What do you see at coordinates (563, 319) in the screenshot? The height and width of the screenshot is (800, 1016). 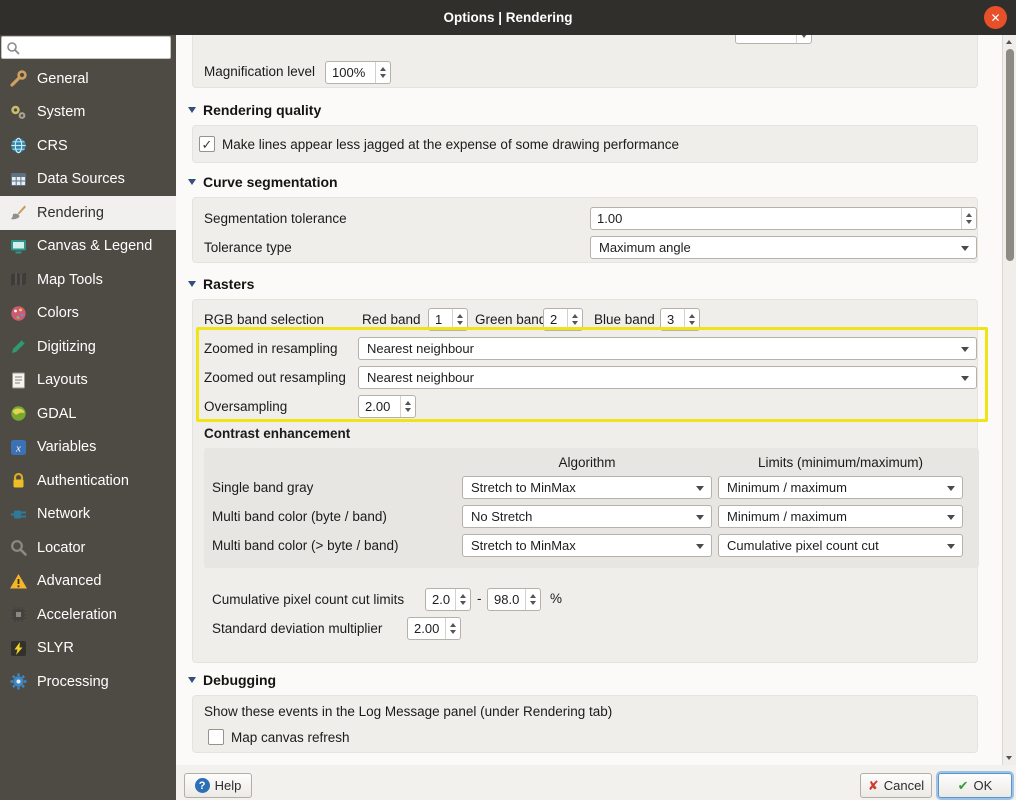 I see `green-band-spinbox: 2` at bounding box center [563, 319].